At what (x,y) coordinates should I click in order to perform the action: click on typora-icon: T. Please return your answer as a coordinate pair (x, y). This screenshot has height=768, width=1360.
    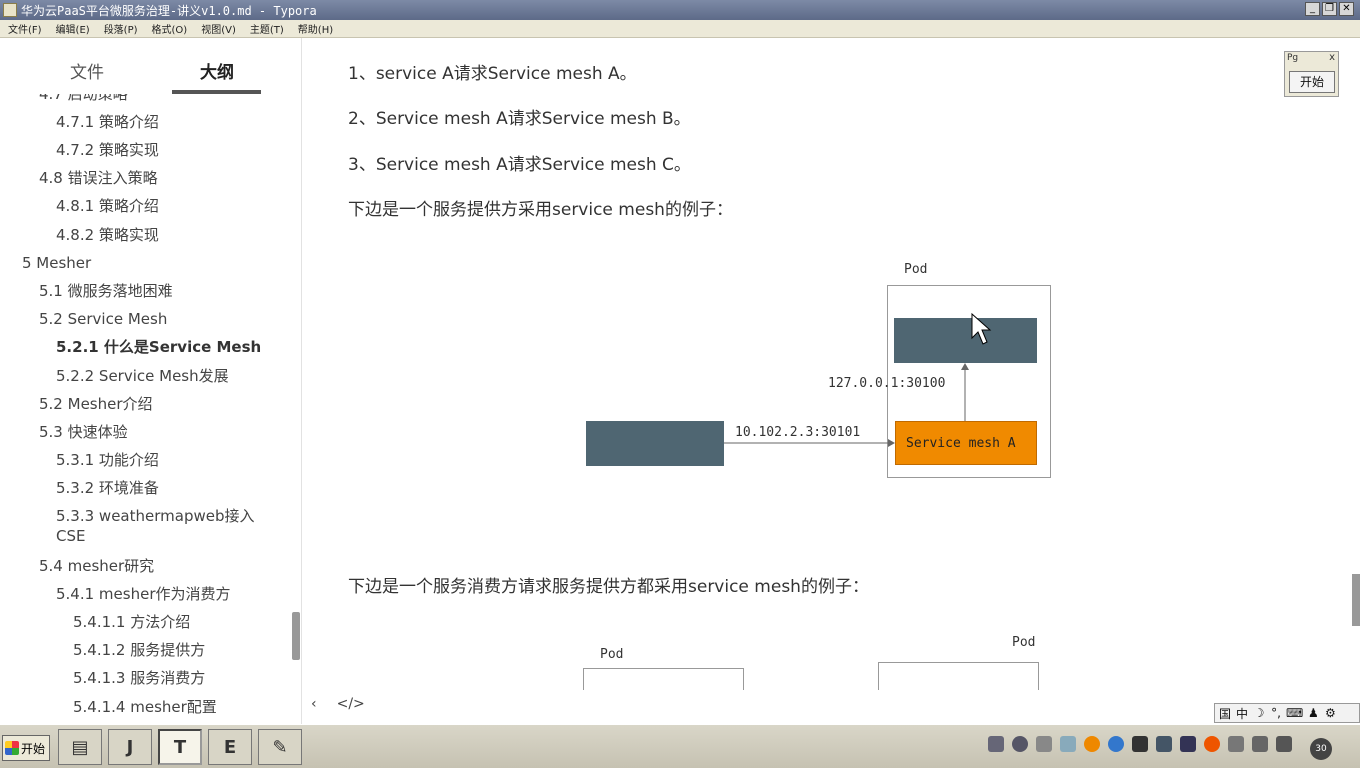
    Looking at the image, I should click on (180, 747).